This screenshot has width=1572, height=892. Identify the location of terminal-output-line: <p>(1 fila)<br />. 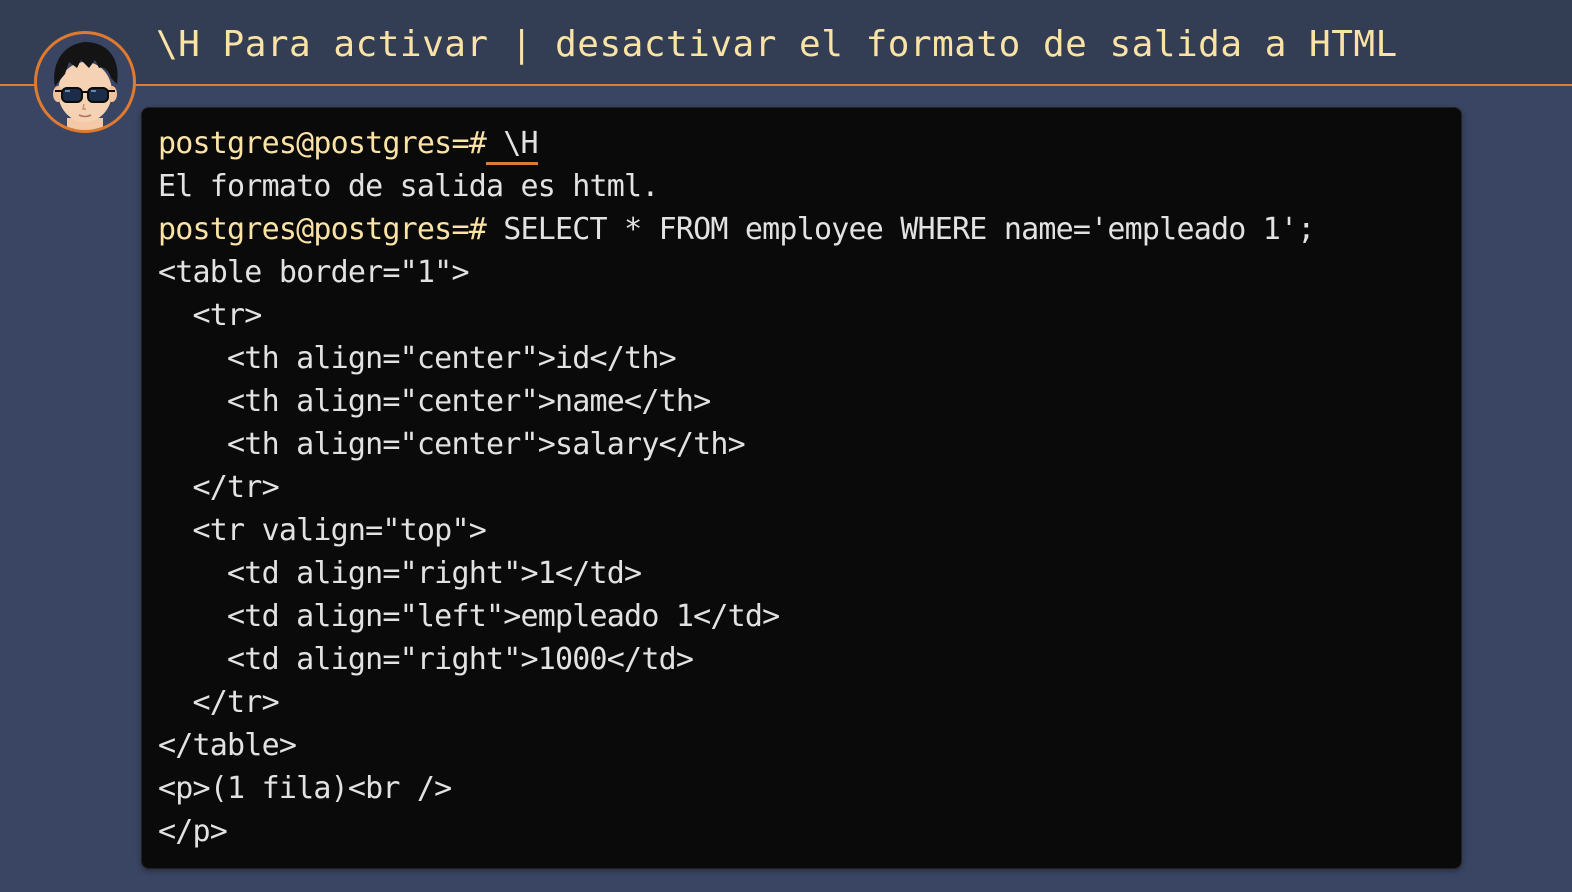
(305, 788).